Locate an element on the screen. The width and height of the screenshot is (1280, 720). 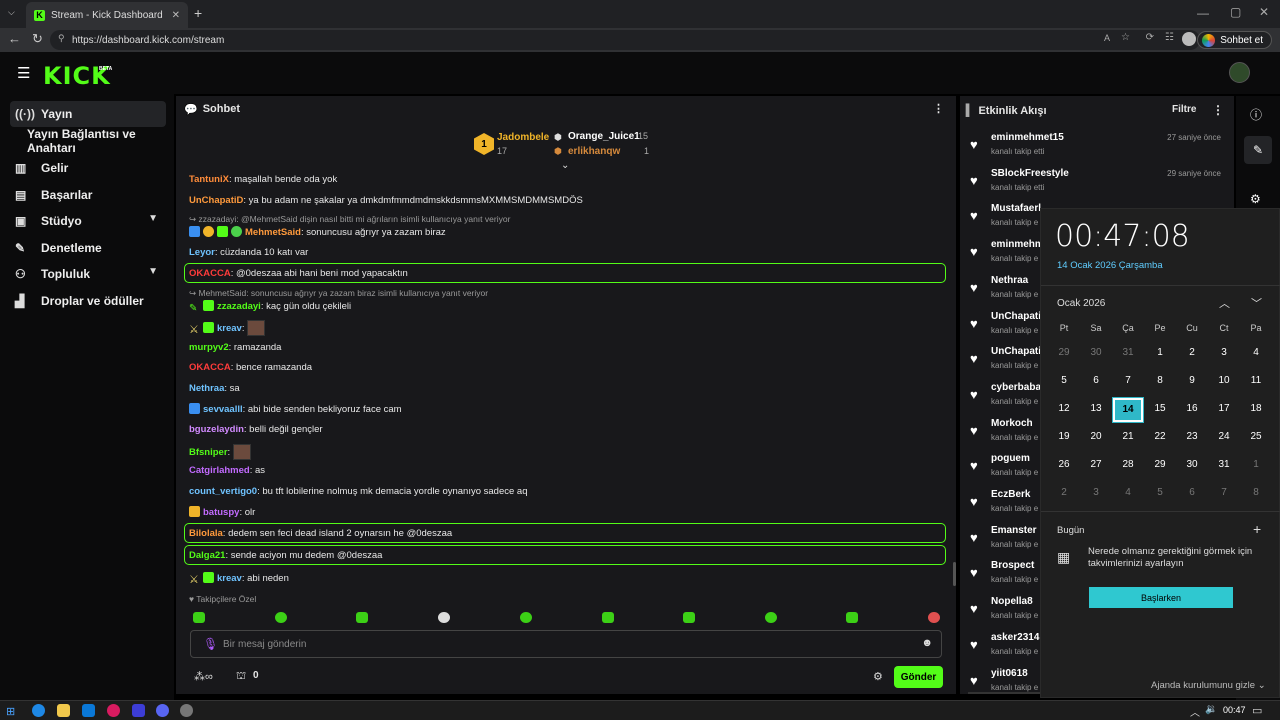
settings-icon: ⚙ is located at coordinates (1255, 199).